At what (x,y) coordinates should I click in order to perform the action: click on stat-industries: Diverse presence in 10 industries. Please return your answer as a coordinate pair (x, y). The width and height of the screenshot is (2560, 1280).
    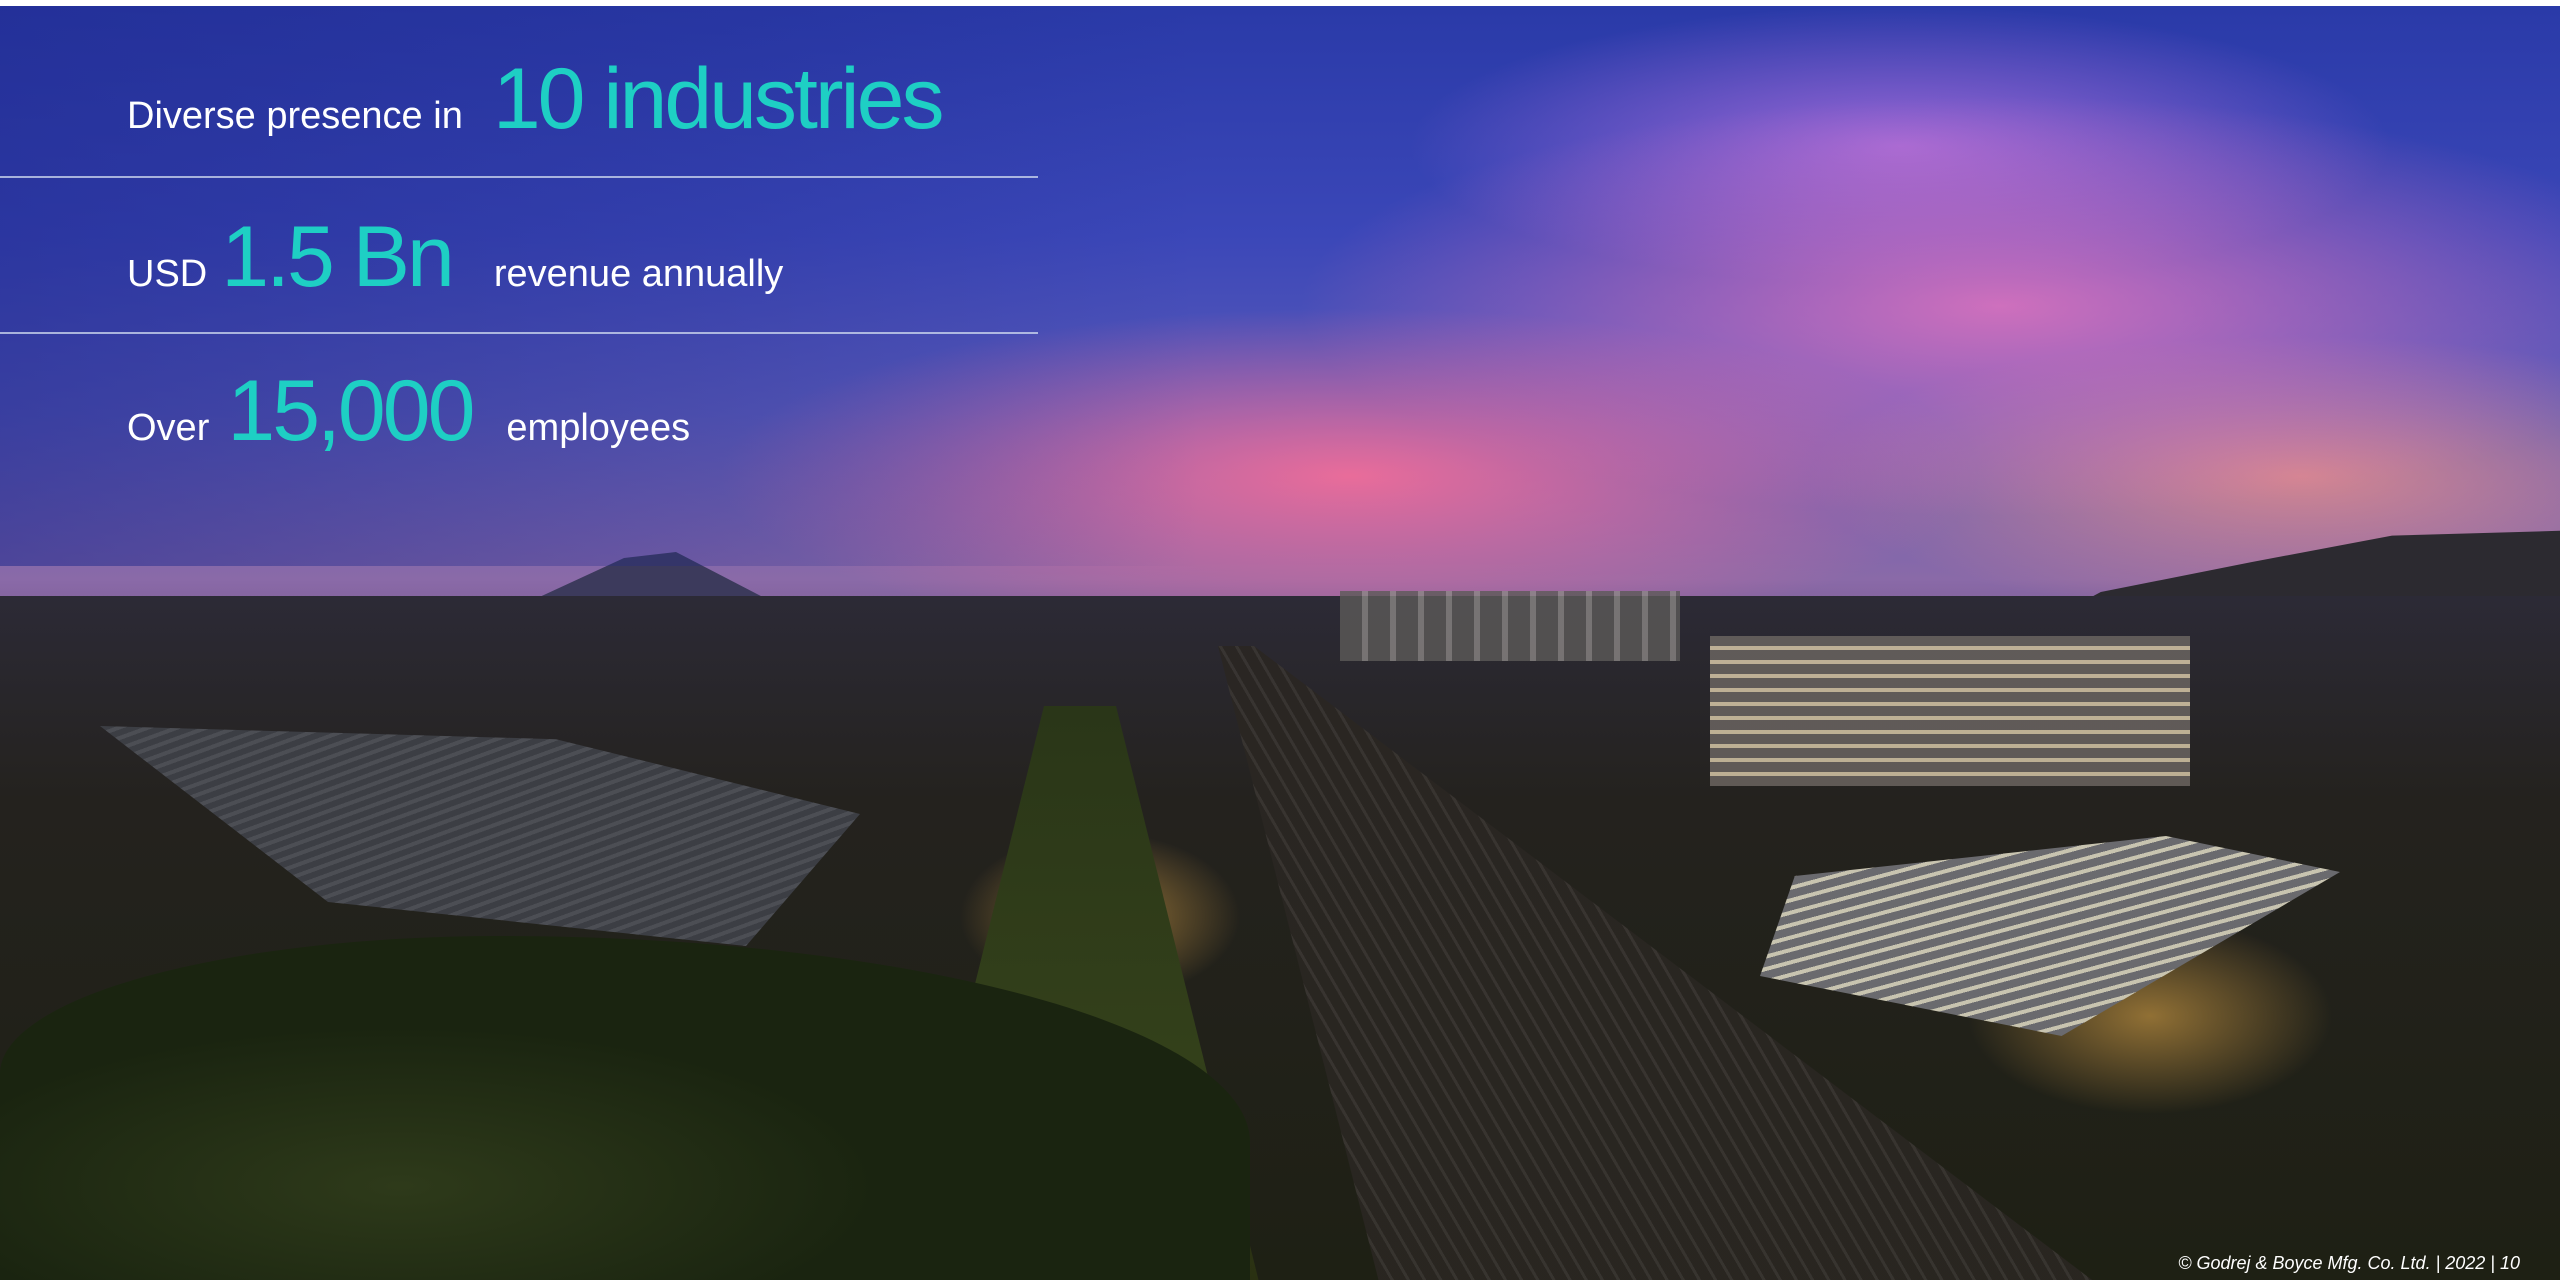
    Looking at the image, I should click on (519, 99).